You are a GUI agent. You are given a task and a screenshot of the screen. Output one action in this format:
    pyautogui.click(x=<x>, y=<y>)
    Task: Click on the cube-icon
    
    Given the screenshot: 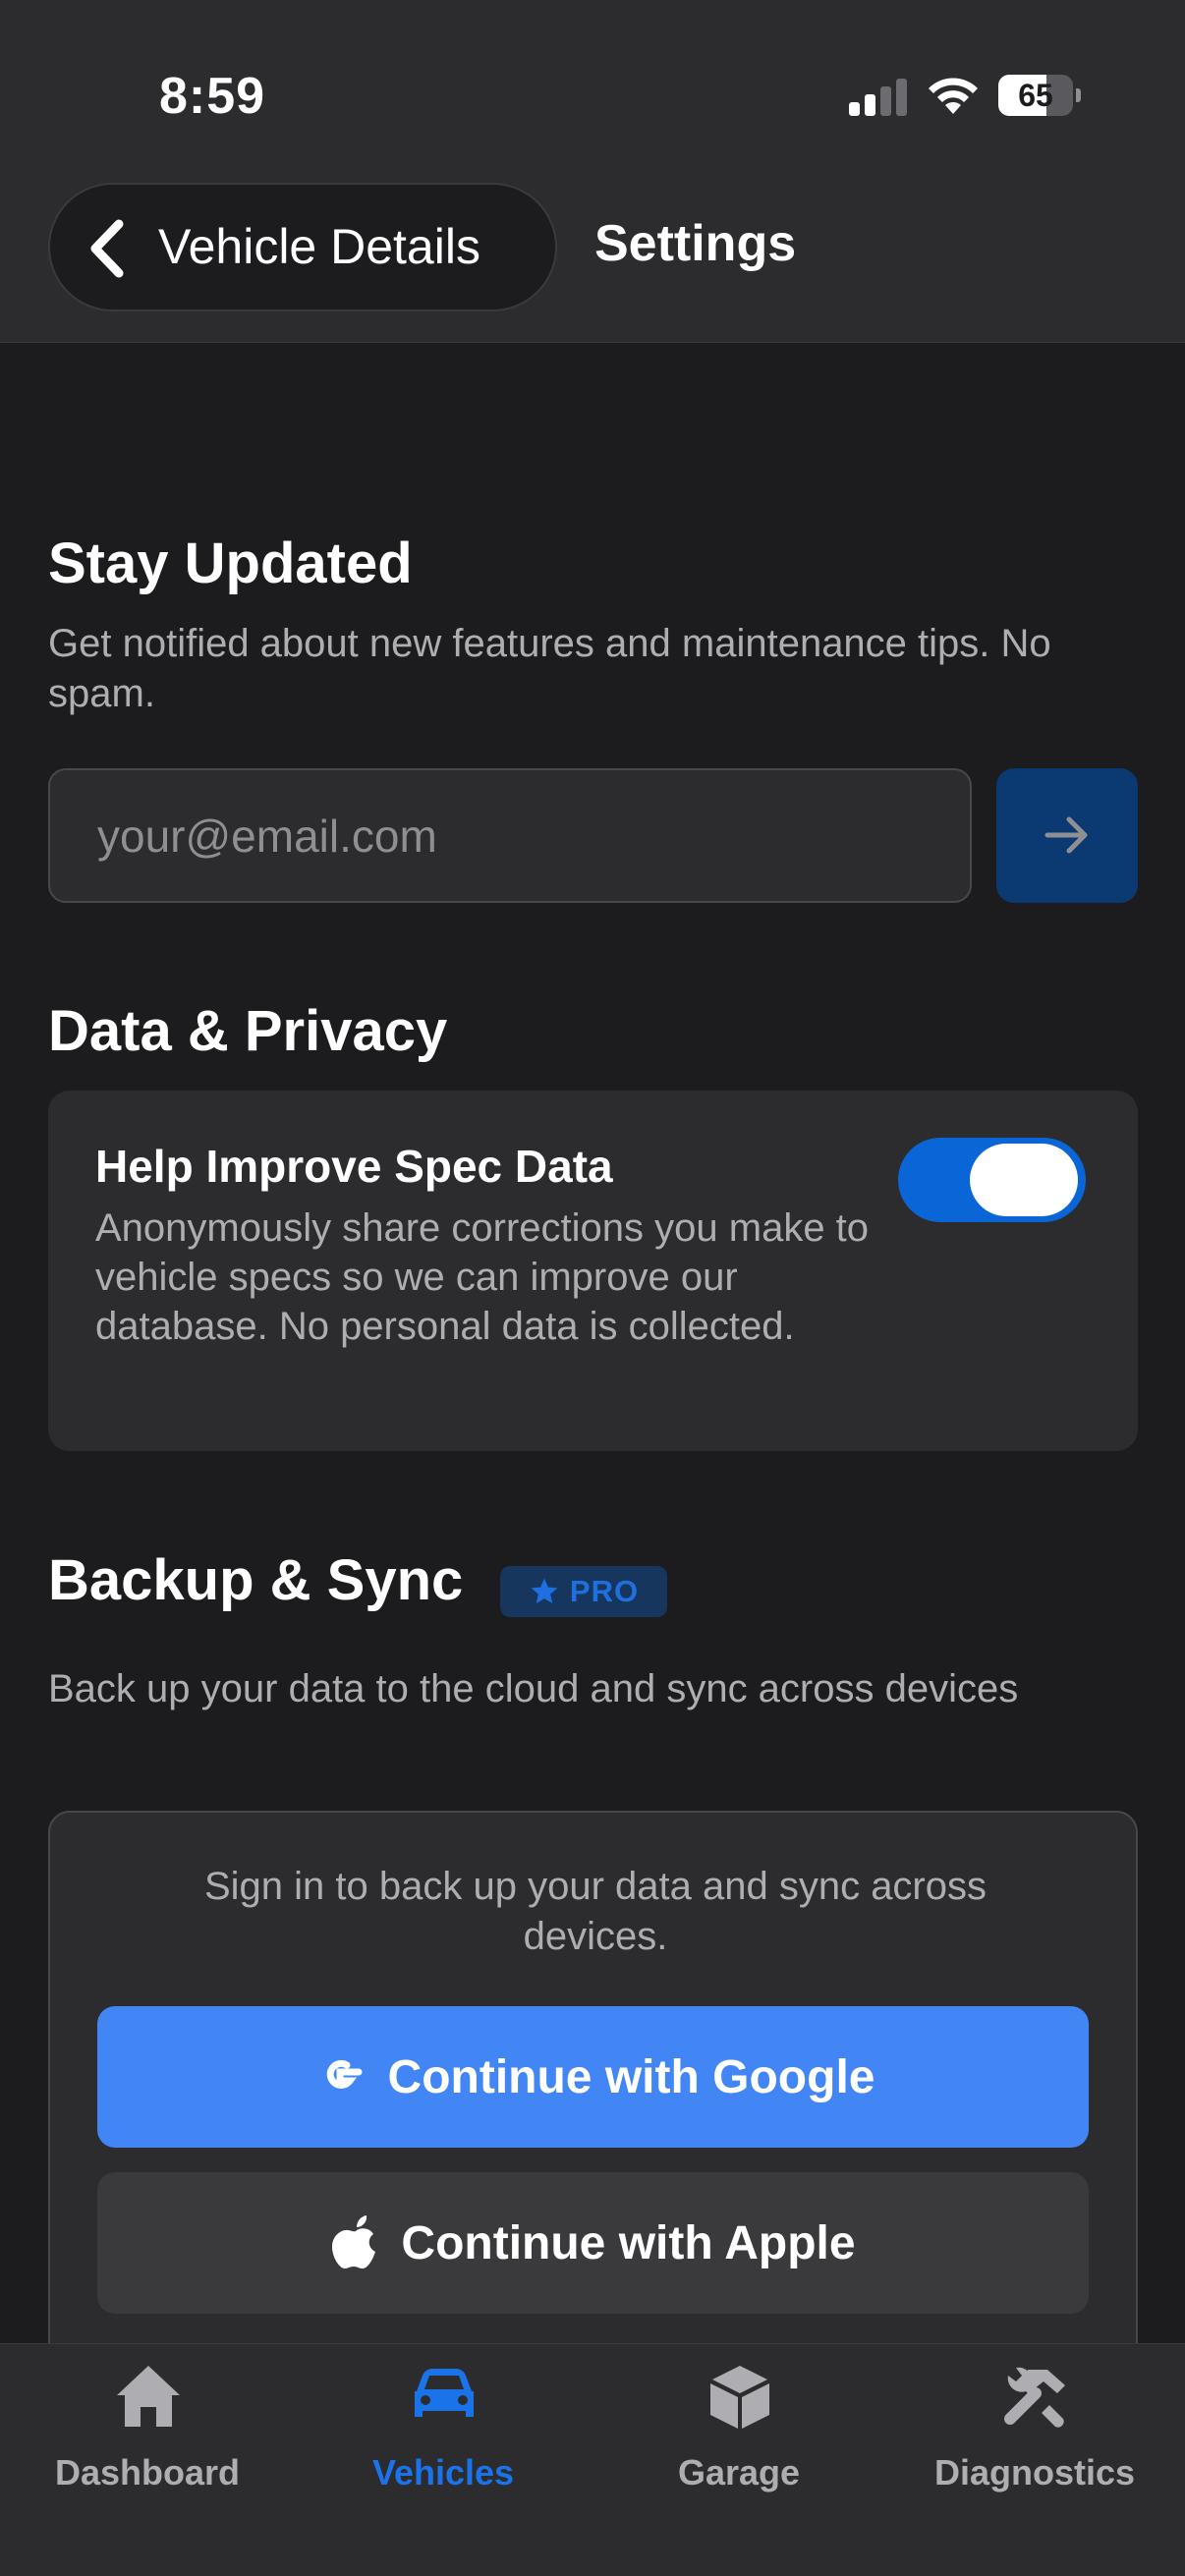 What is the action you would take?
    pyautogui.click(x=740, y=2397)
    